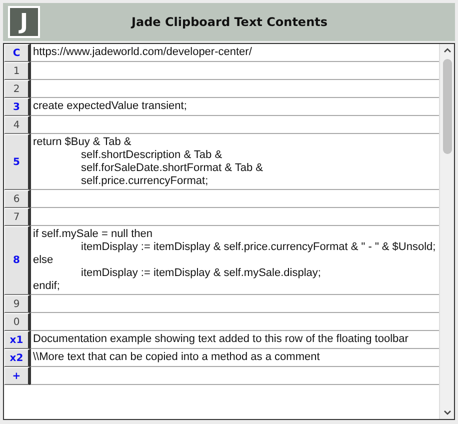  What do you see at coordinates (110, 106) in the screenshot?
I see `cell-text: create expectedValue transient;` at bounding box center [110, 106].